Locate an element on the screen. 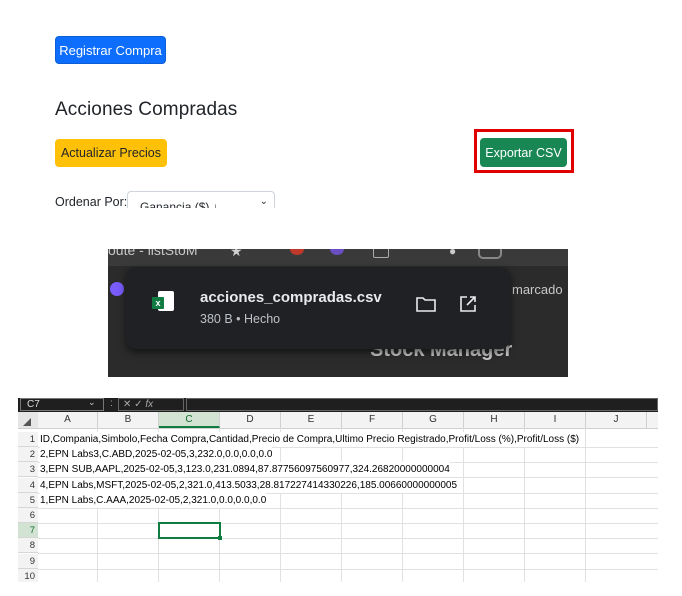 The image size is (682, 596). excel-badge-icon: x is located at coordinates (158, 303).